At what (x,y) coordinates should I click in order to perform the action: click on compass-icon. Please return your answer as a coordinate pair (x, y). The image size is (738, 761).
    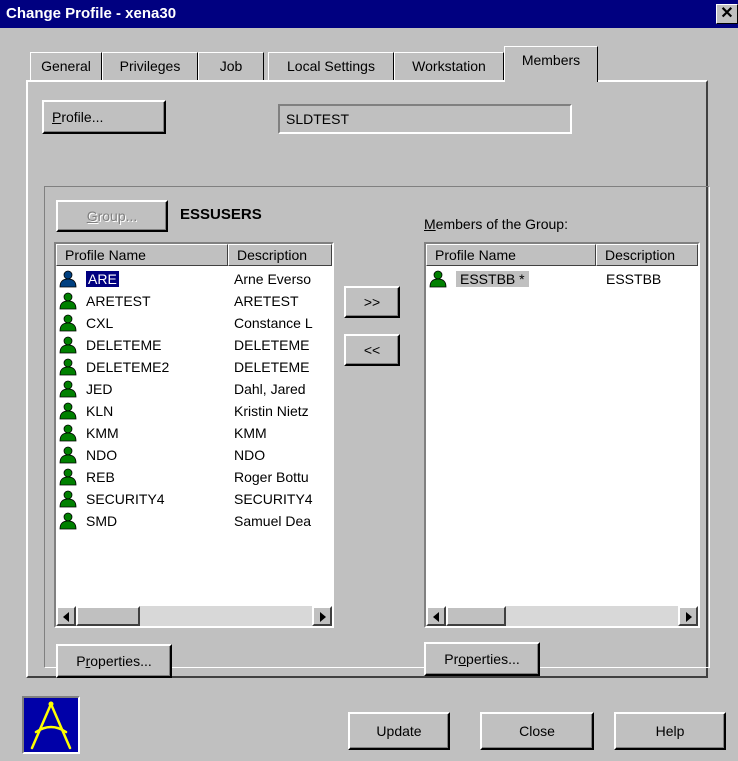
    Looking at the image, I should click on (51, 725).